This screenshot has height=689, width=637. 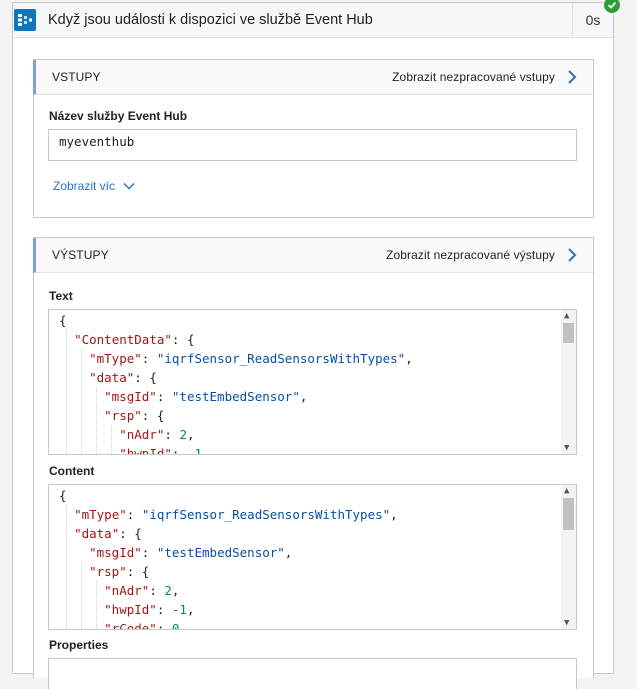 What do you see at coordinates (61, 296) in the screenshot?
I see `text-label: Text` at bounding box center [61, 296].